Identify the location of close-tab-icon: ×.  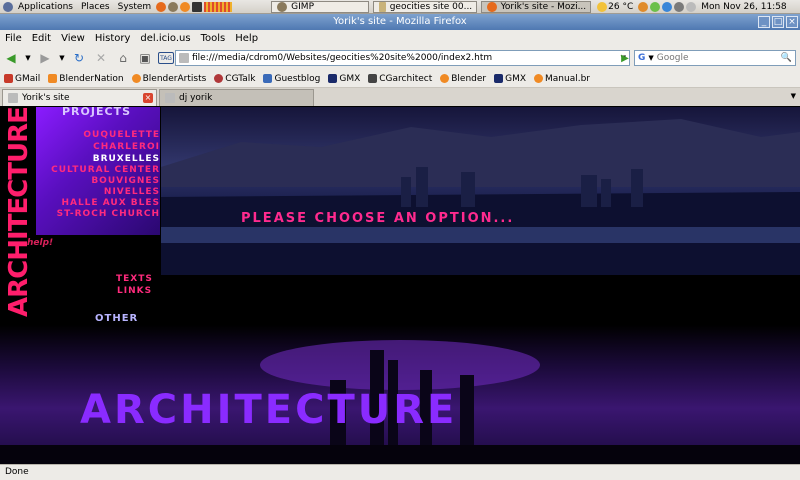
(148, 98).